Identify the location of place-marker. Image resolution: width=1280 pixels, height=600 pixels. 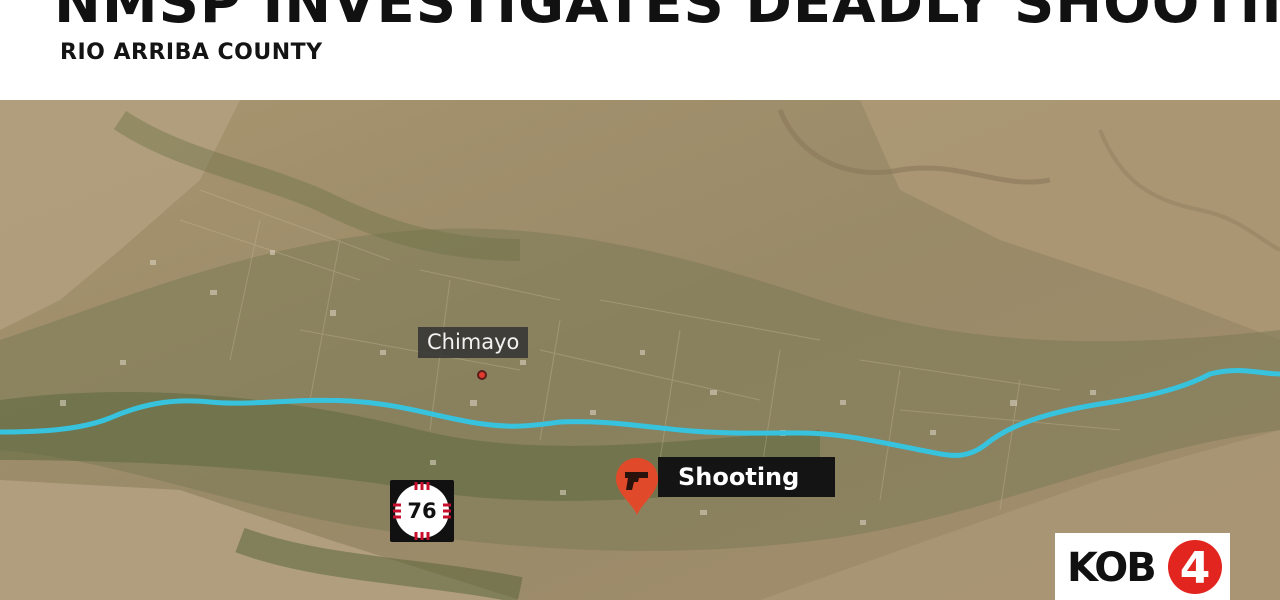
(482, 375).